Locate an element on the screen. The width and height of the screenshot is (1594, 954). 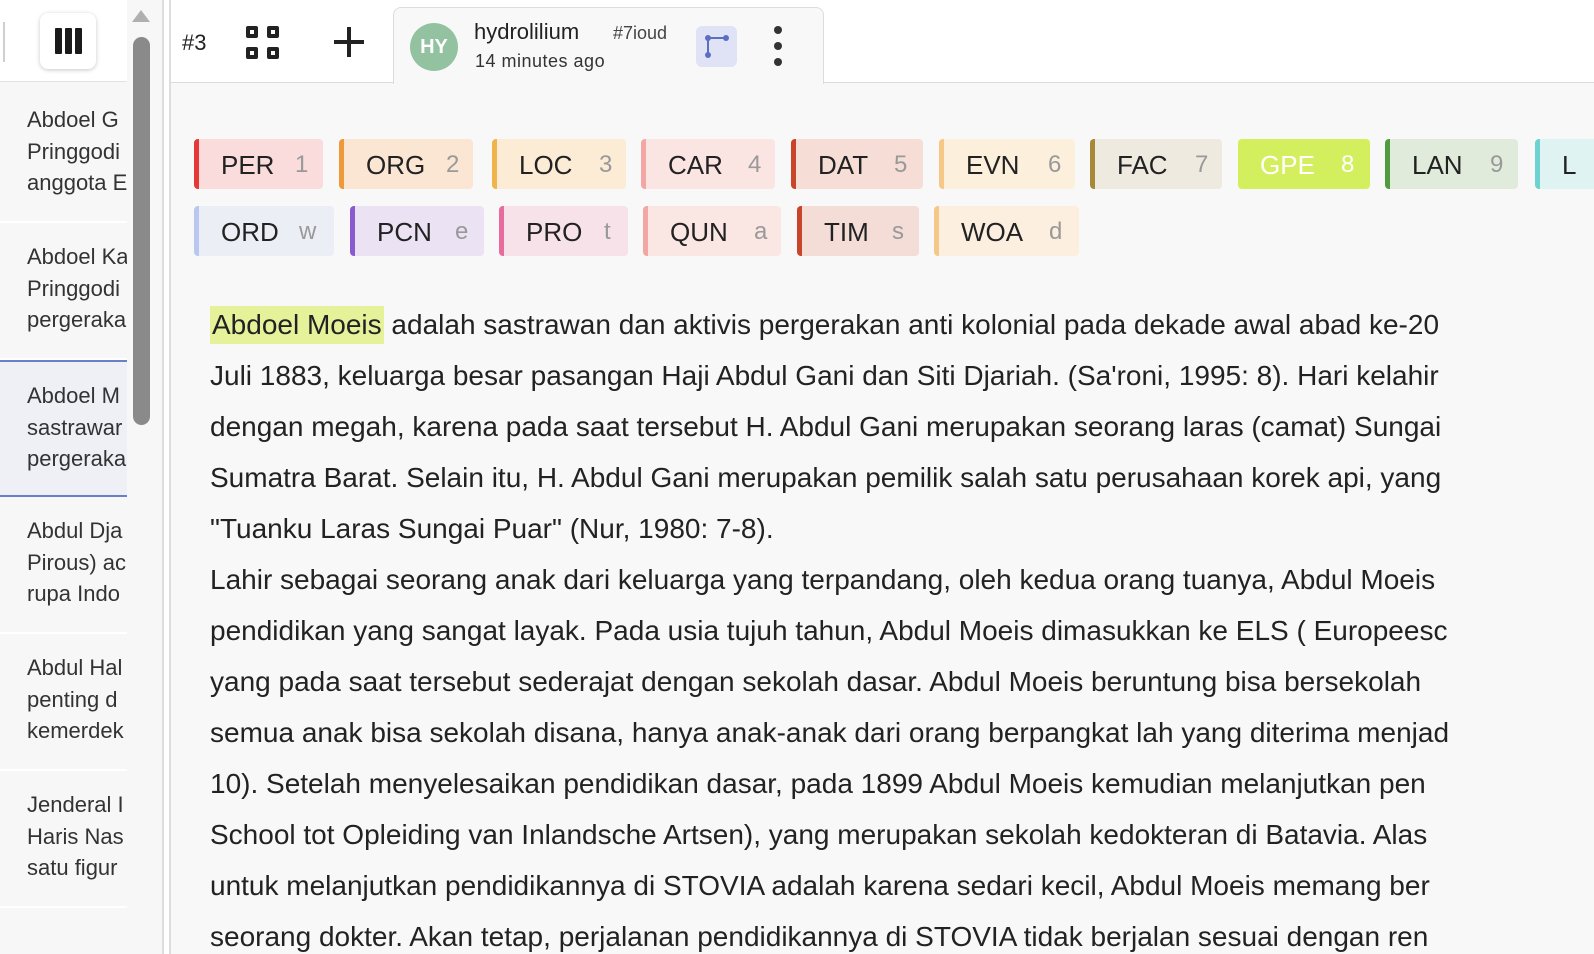
document-list-item-active: Abdoel M sastrawar pergeraka is located at coordinates (63, 428).